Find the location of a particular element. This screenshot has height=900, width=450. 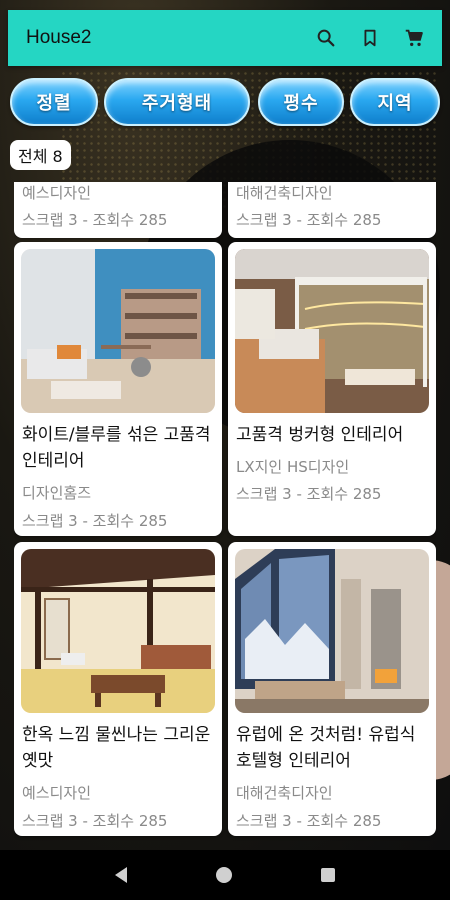

filter-size-button: 평수 is located at coordinates (301, 102).